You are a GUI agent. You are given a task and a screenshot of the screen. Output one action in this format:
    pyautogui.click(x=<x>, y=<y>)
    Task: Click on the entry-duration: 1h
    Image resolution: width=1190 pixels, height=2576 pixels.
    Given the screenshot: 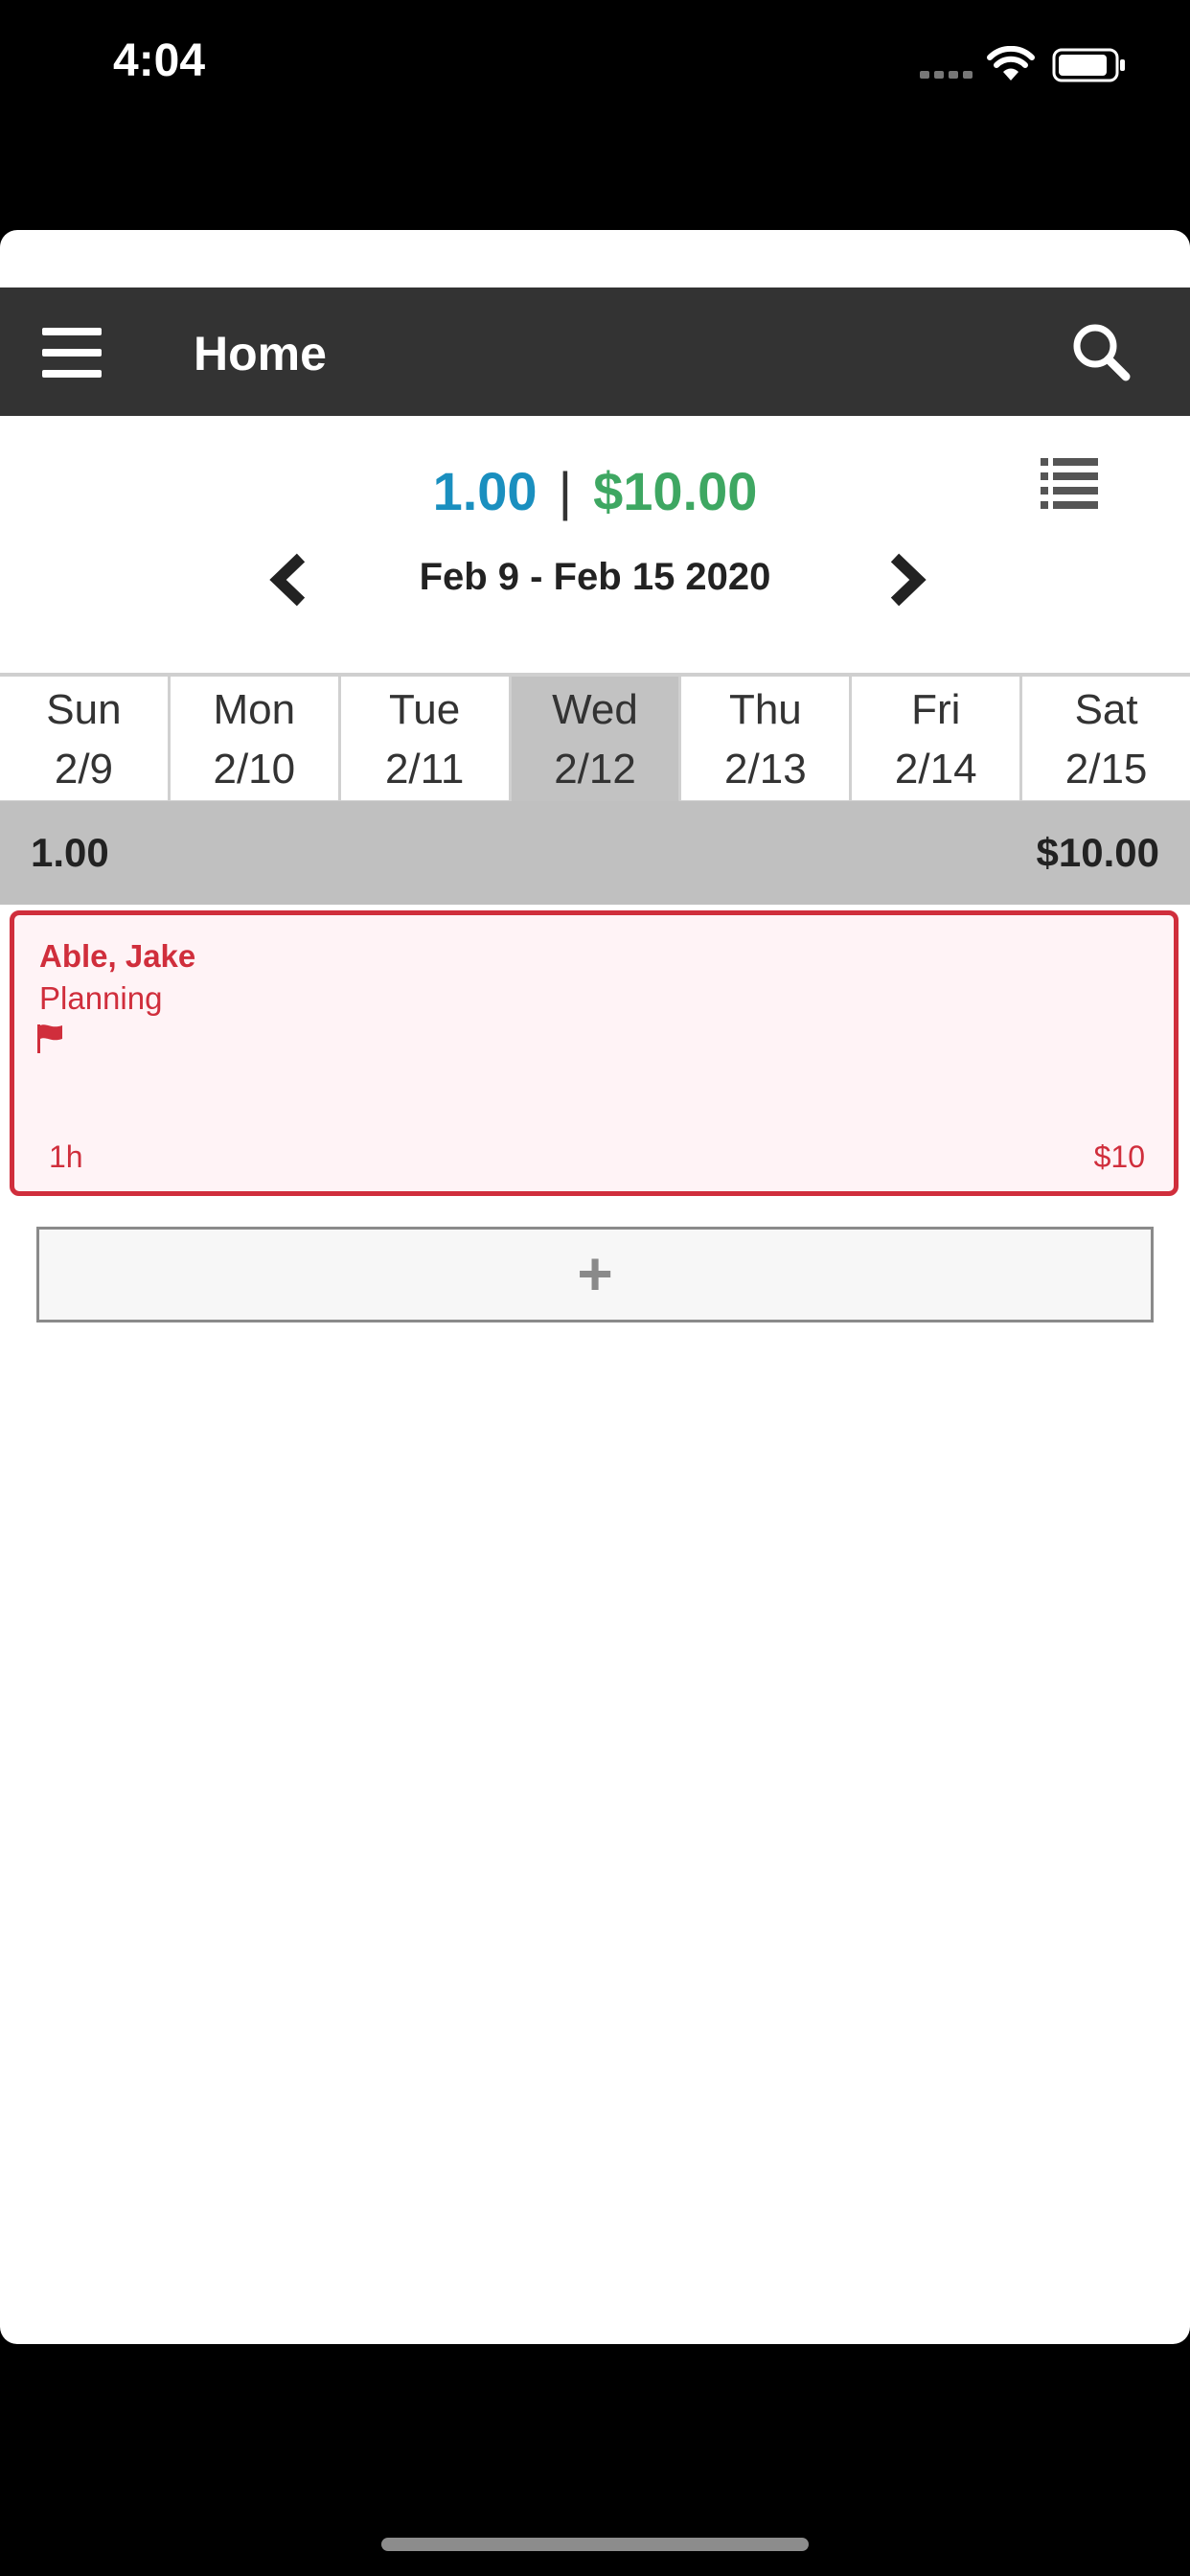 What is the action you would take?
    pyautogui.click(x=66, y=1156)
    